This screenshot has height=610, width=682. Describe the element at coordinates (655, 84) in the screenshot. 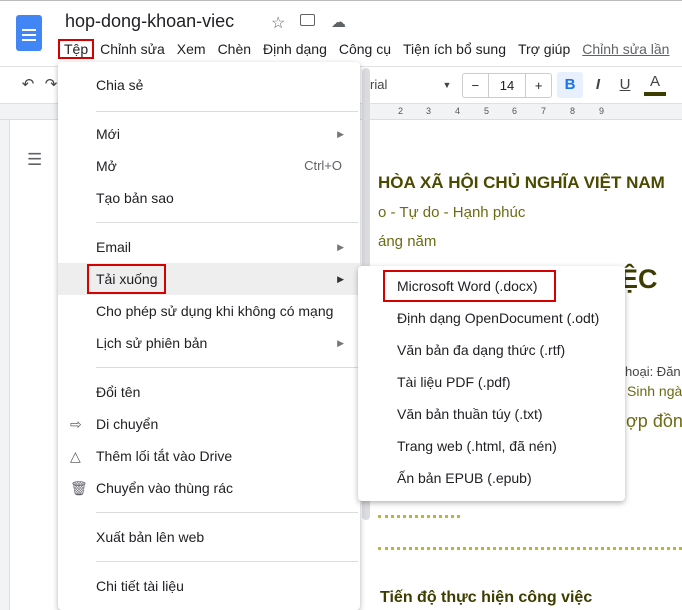

I see `text-color-button: A` at that location.